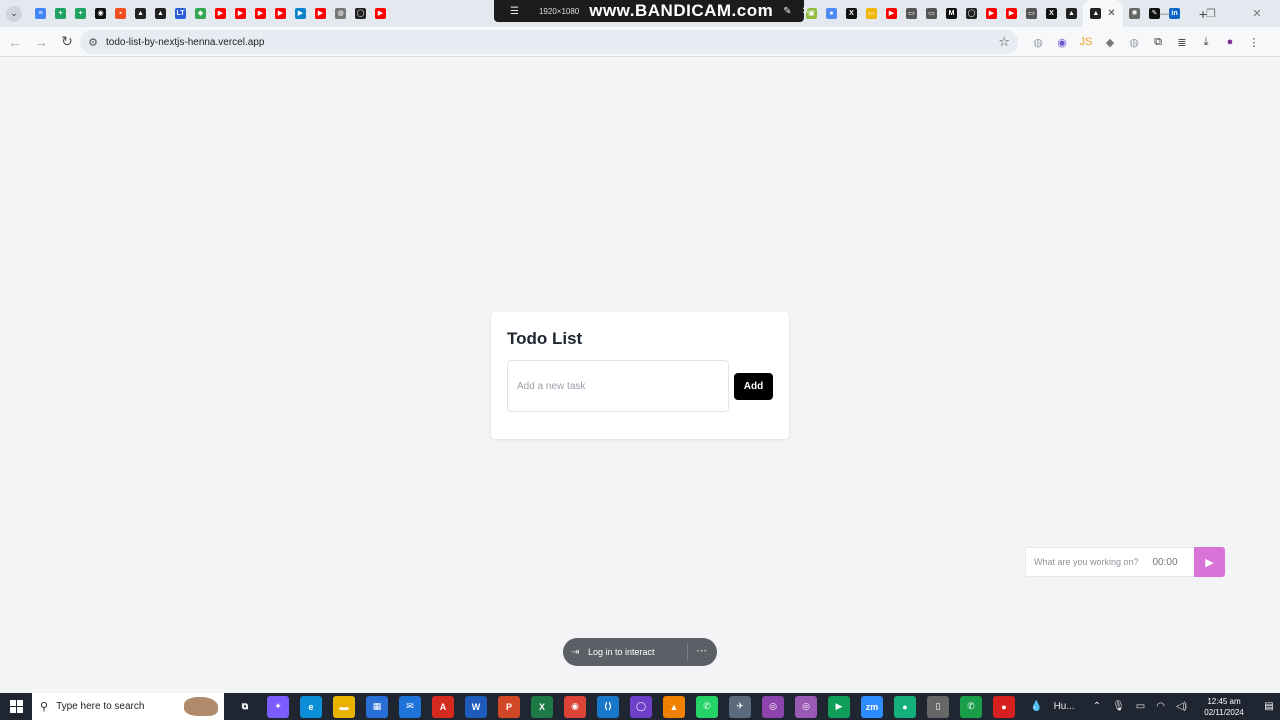  What do you see at coordinates (1182, 42) in the screenshot?
I see `reading-list-icon: ≣` at bounding box center [1182, 42].